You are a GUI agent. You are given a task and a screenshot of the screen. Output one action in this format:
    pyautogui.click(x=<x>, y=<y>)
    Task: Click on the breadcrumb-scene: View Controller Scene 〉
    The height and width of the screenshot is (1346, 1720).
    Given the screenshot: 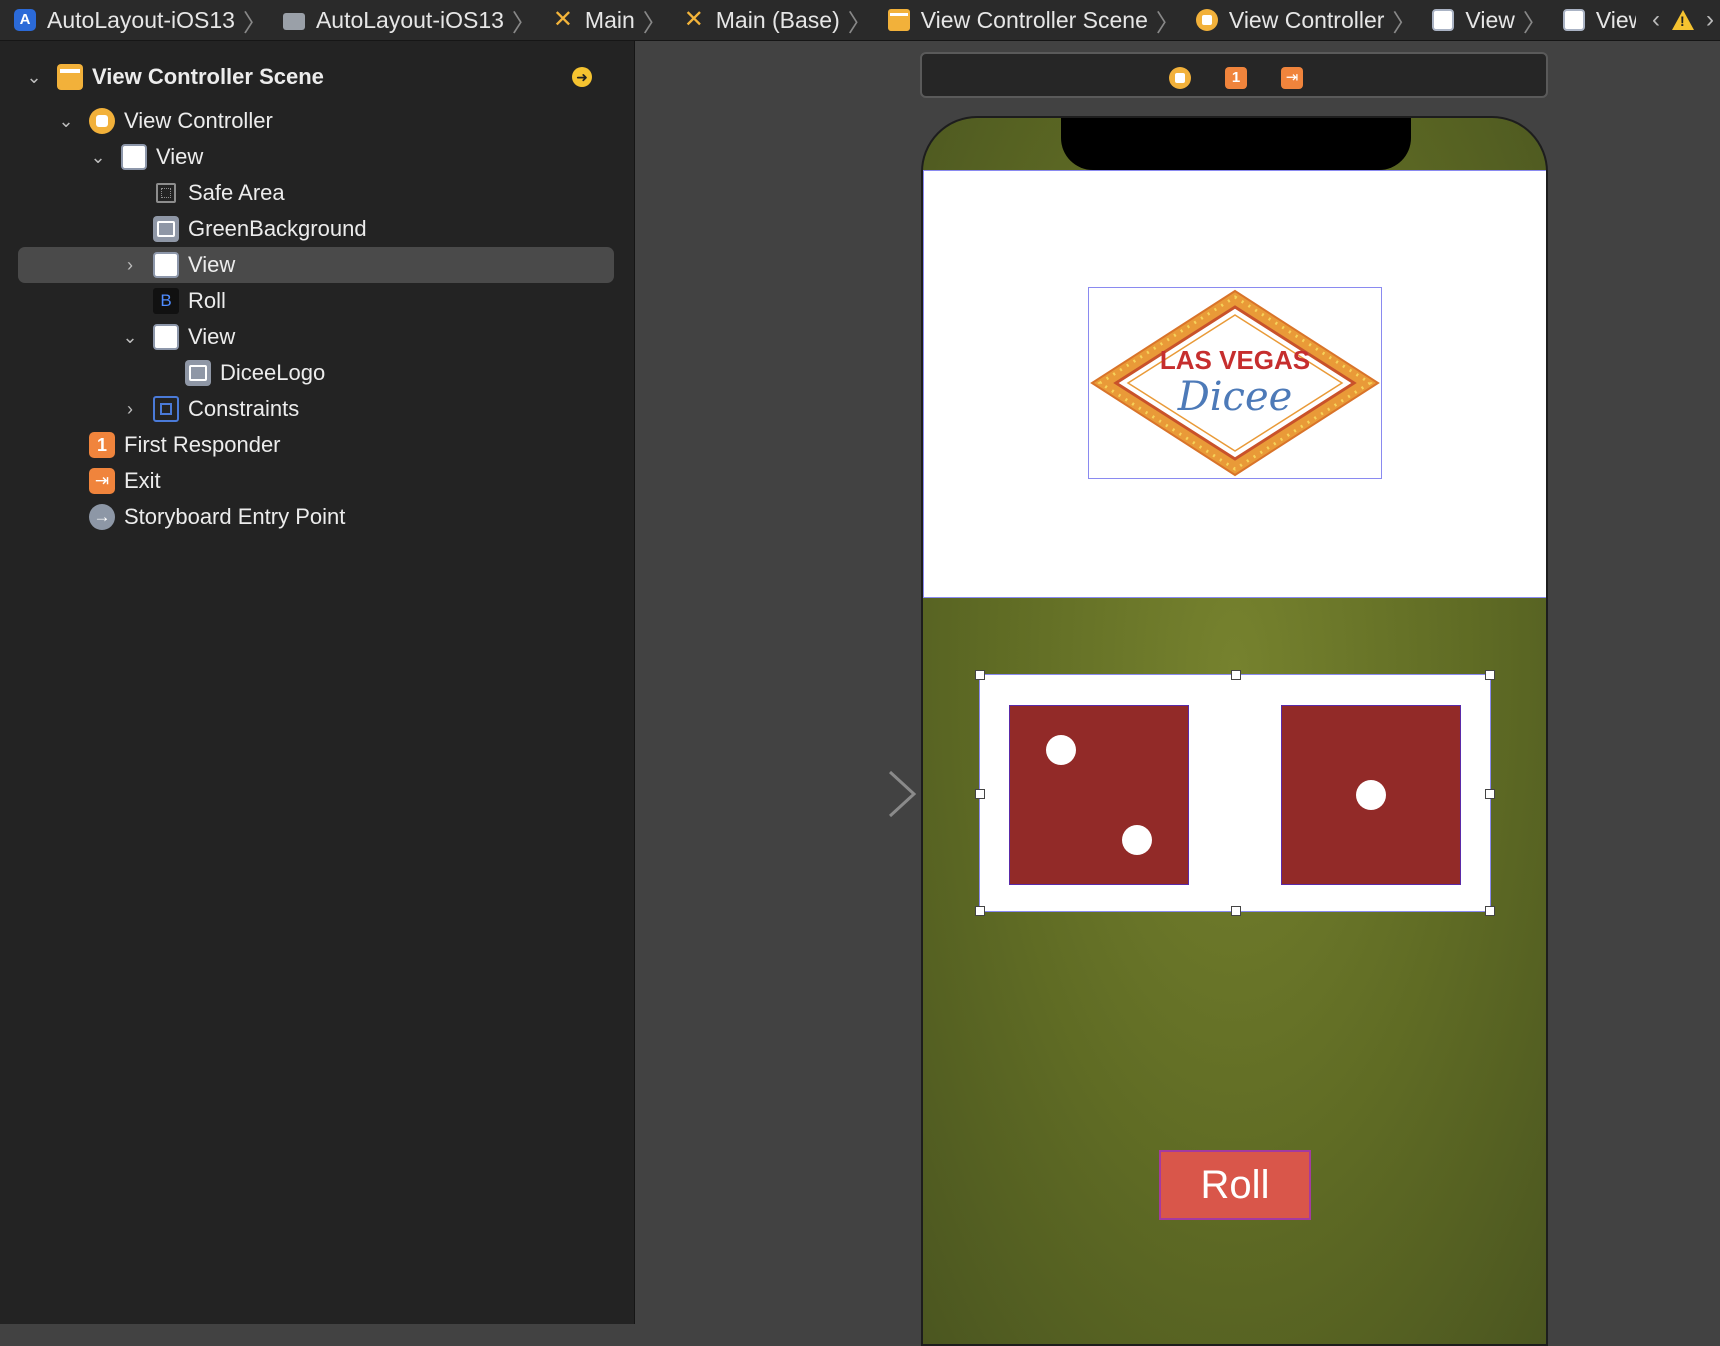 What is the action you would take?
    pyautogui.click(x=1028, y=20)
    